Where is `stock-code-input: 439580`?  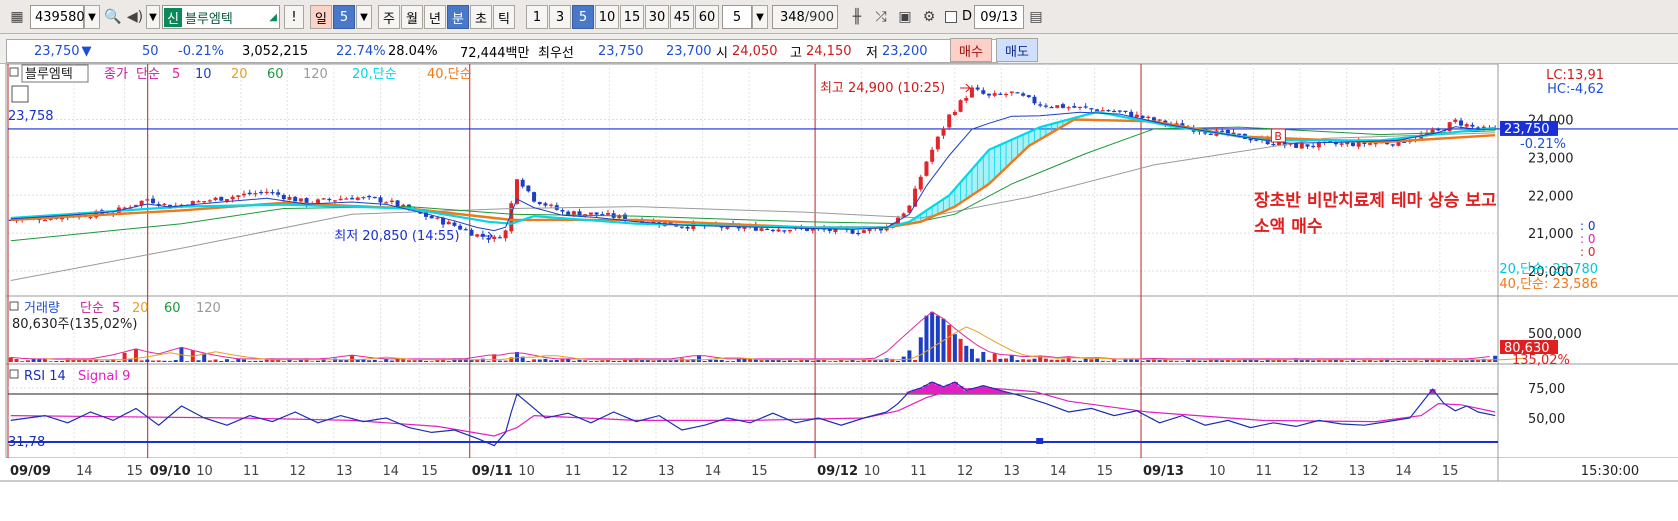 stock-code-input: 439580 is located at coordinates (57, 17).